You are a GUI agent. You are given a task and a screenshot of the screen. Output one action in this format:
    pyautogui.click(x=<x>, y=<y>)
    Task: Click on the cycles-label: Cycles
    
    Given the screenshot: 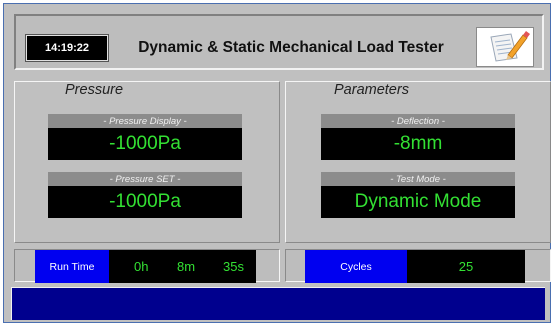 What is the action you would take?
    pyautogui.click(x=356, y=266)
    